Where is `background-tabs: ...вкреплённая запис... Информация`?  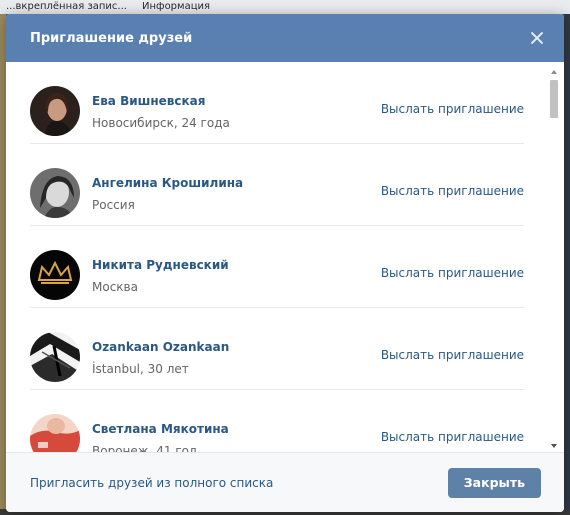 background-tabs: ...вкреплённая запис... Информация is located at coordinates (285, 7).